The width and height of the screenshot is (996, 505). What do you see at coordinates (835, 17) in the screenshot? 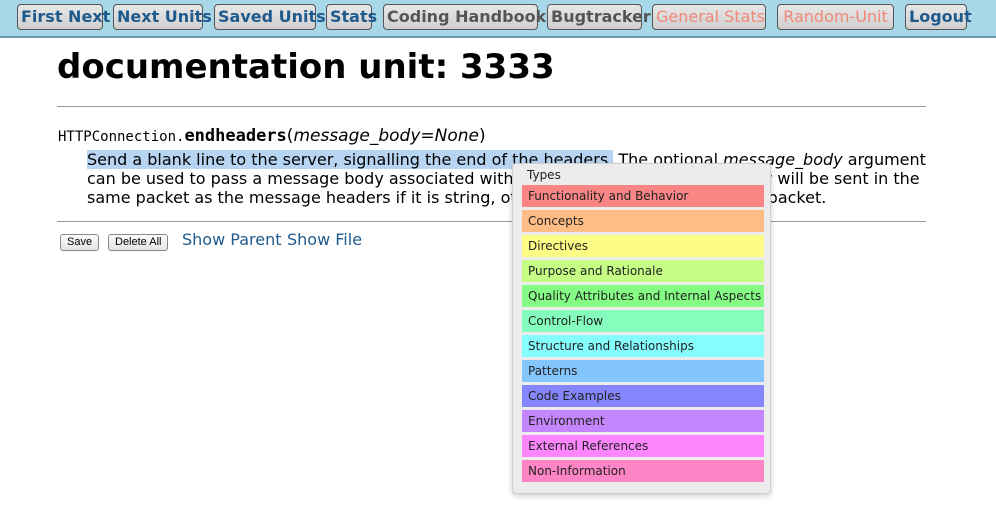
I see `nav-random-unit-button: Random-Unit` at bounding box center [835, 17].